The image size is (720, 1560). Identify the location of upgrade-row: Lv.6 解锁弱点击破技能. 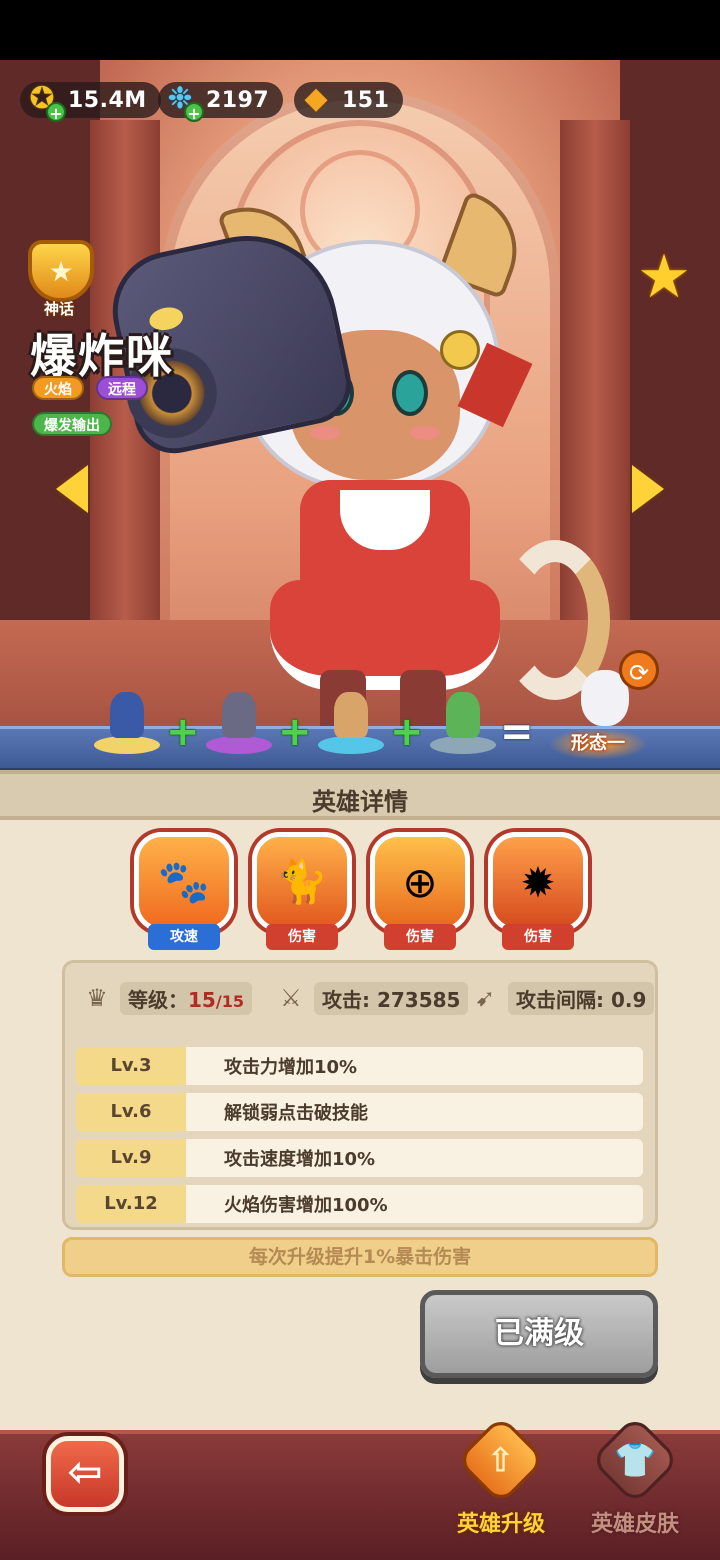
(359, 1112).